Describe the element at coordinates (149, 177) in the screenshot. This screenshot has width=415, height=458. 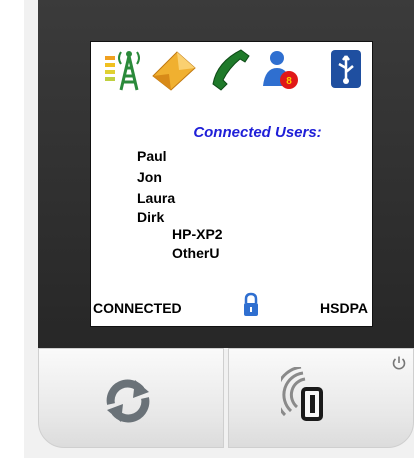
I see `list-item: Jon` at that location.